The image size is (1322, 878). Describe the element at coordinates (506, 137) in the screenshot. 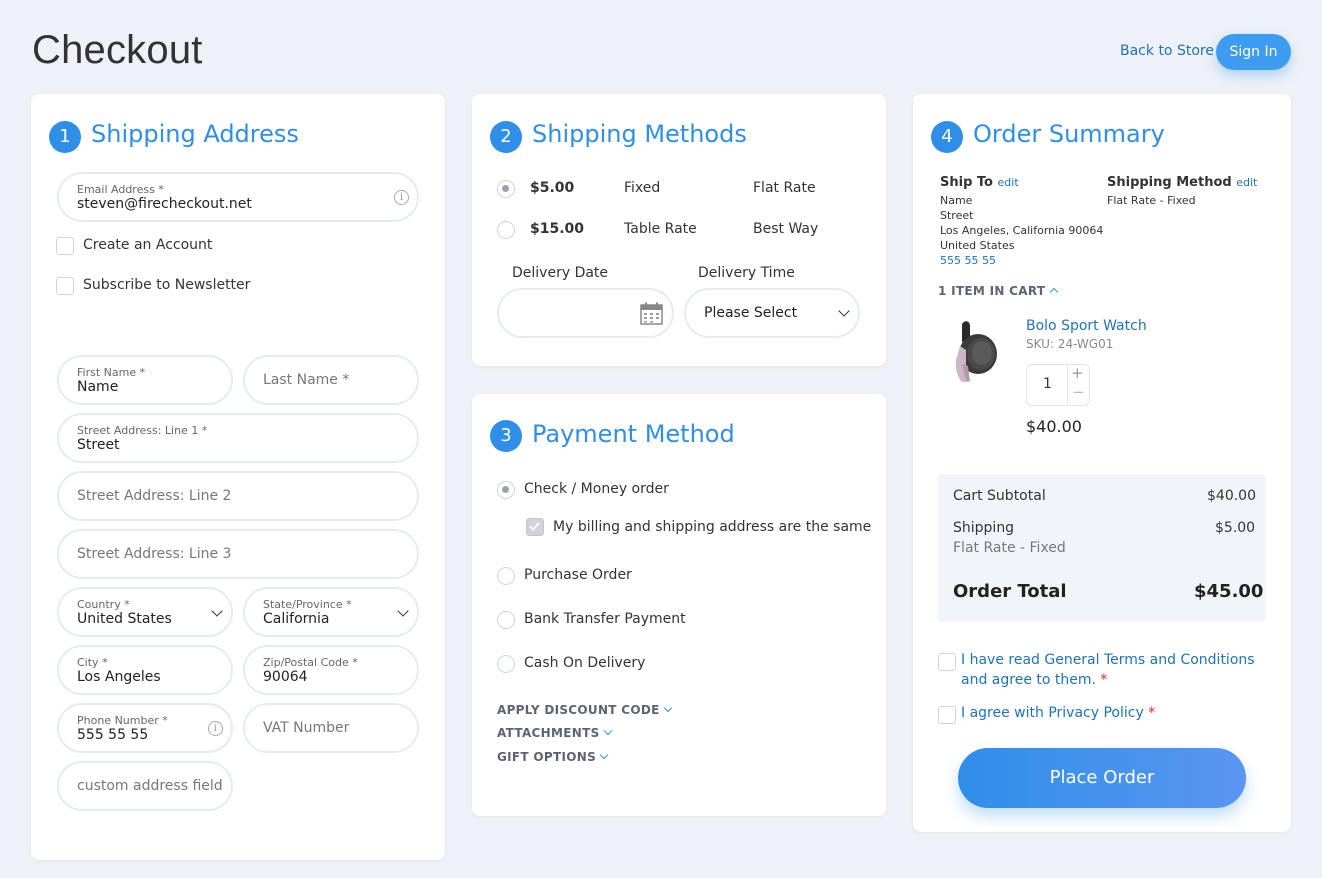

I see `step-number-2: 2` at that location.